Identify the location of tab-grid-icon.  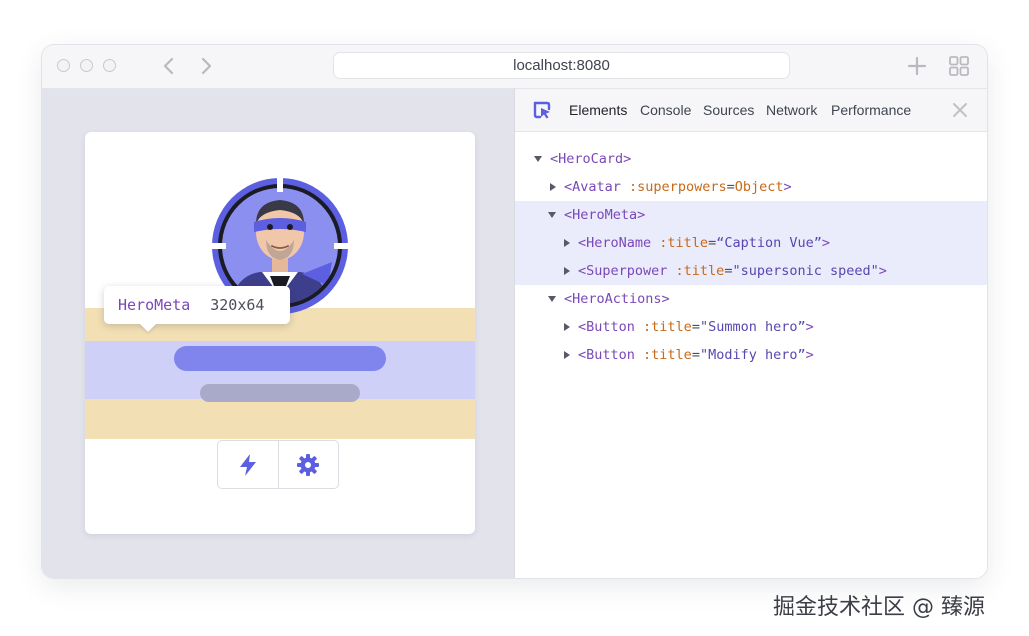
(959, 66).